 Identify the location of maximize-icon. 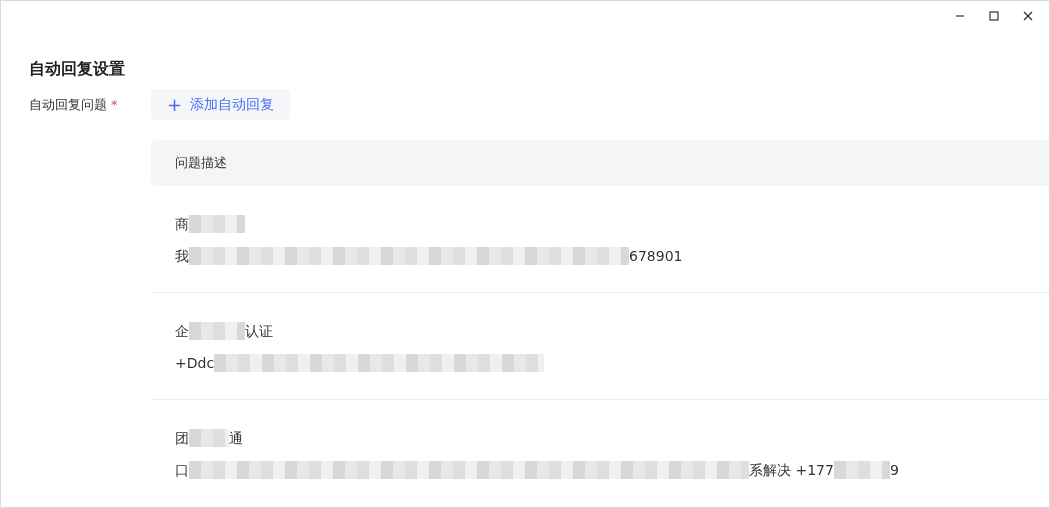
(994, 16).